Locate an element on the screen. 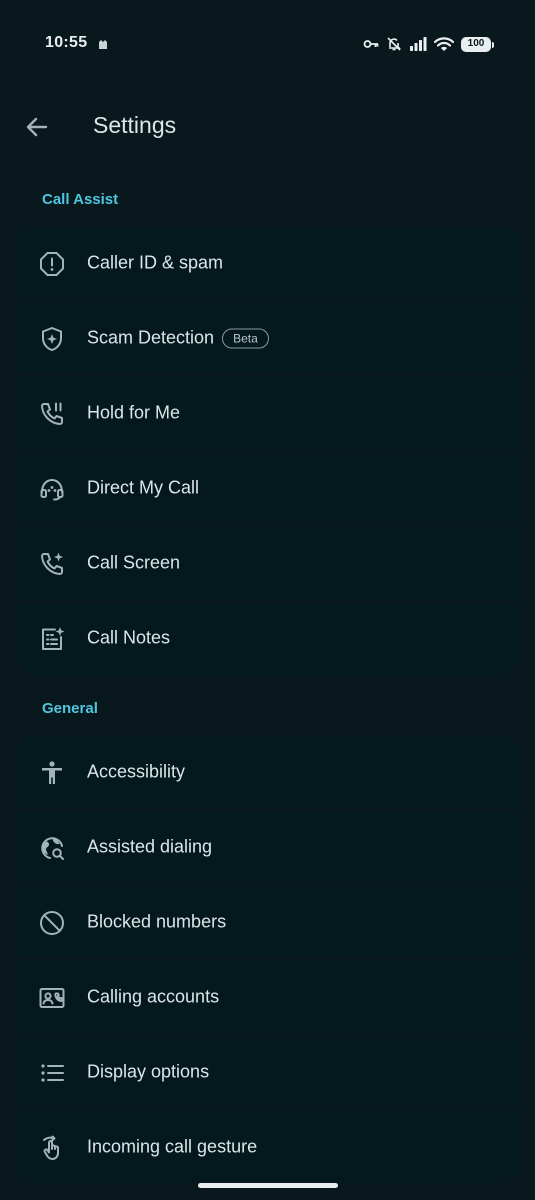 This screenshot has width=535, height=1200. settings-item-call-screen: Call Screen is located at coordinates (267, 563).